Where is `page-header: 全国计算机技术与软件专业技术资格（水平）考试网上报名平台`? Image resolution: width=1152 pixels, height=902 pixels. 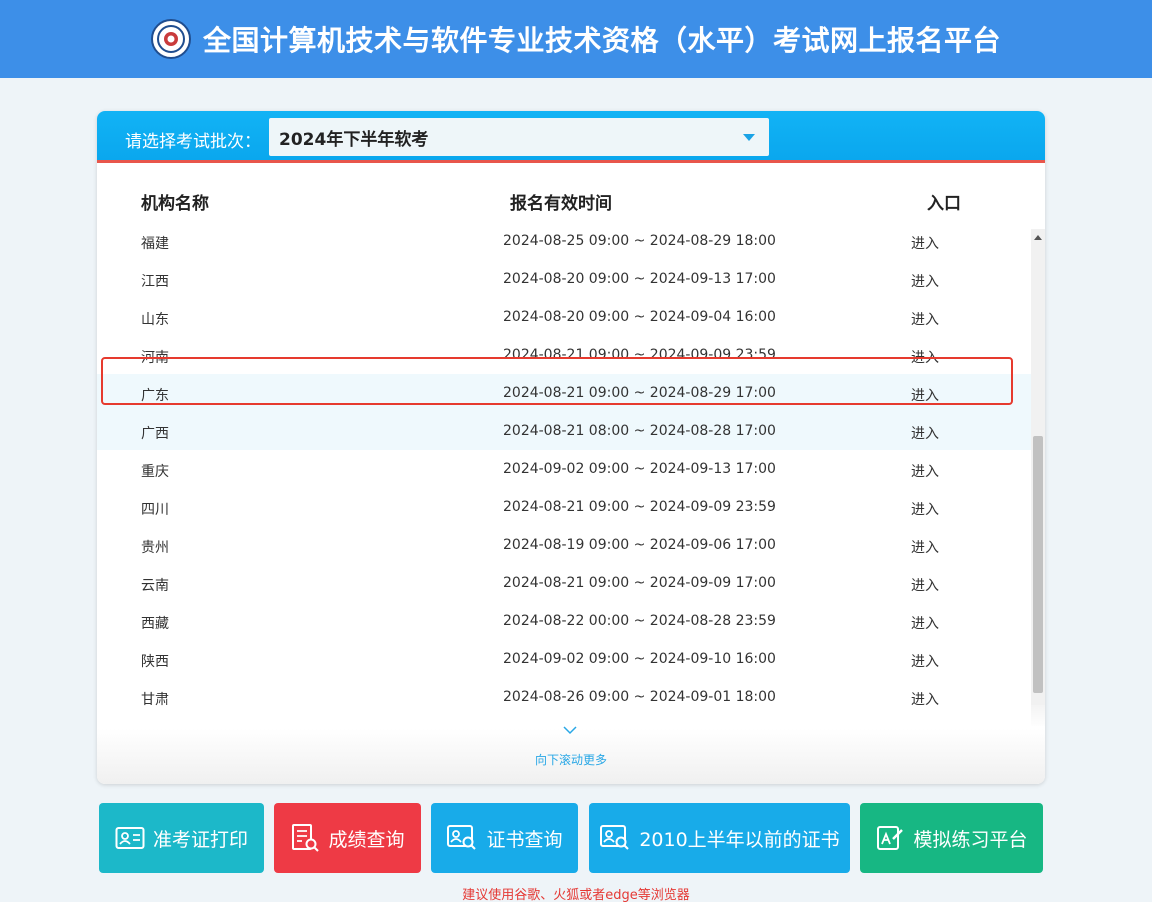 page-header: 全国计算机技术与软件专业技术资格（水平）考试网上报名平台 is located at coordinates (576, 39).